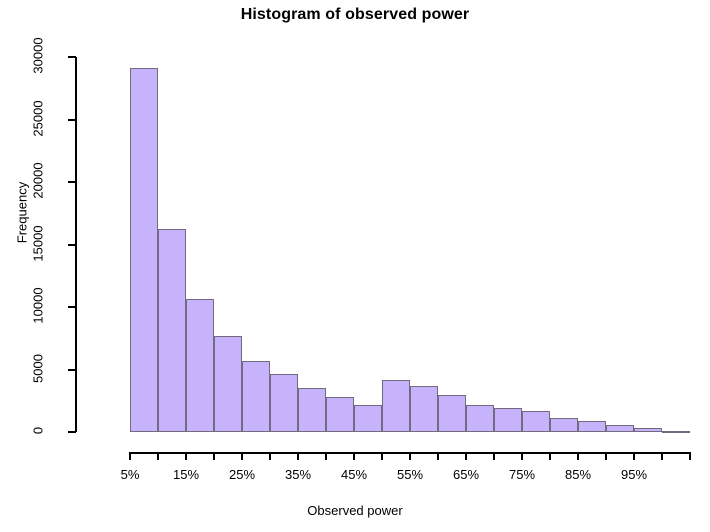 The height and width of the screenshot is (532, 710). Describe the element at coordinates (38, 118) in the screenshot. I see `y-axis-tick-label: 25000` at that location.